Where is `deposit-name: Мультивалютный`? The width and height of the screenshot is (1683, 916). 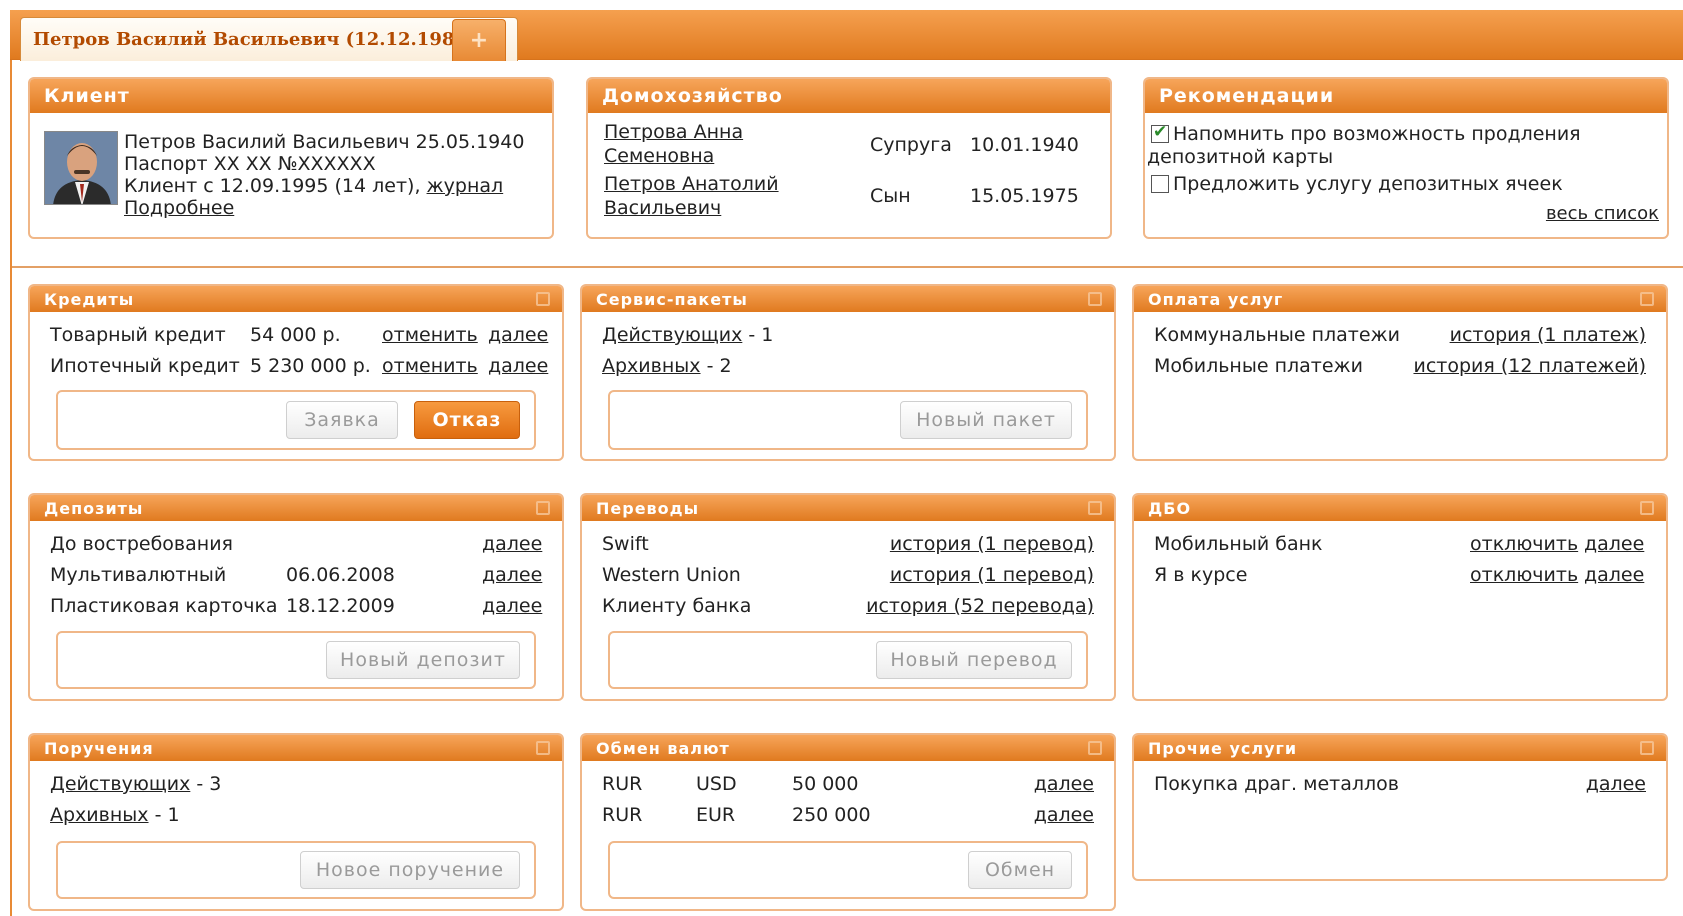
deposit-name: Мультивалютный is located at coordinates (138, 575).